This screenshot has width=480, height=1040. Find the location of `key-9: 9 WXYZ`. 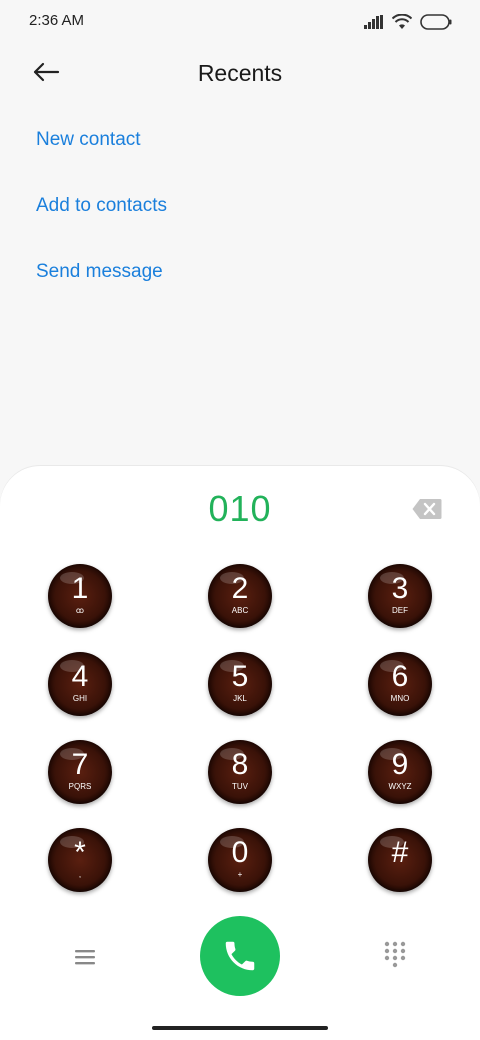

key-9: 9 WXYZ is located at coordinates (400, 772).